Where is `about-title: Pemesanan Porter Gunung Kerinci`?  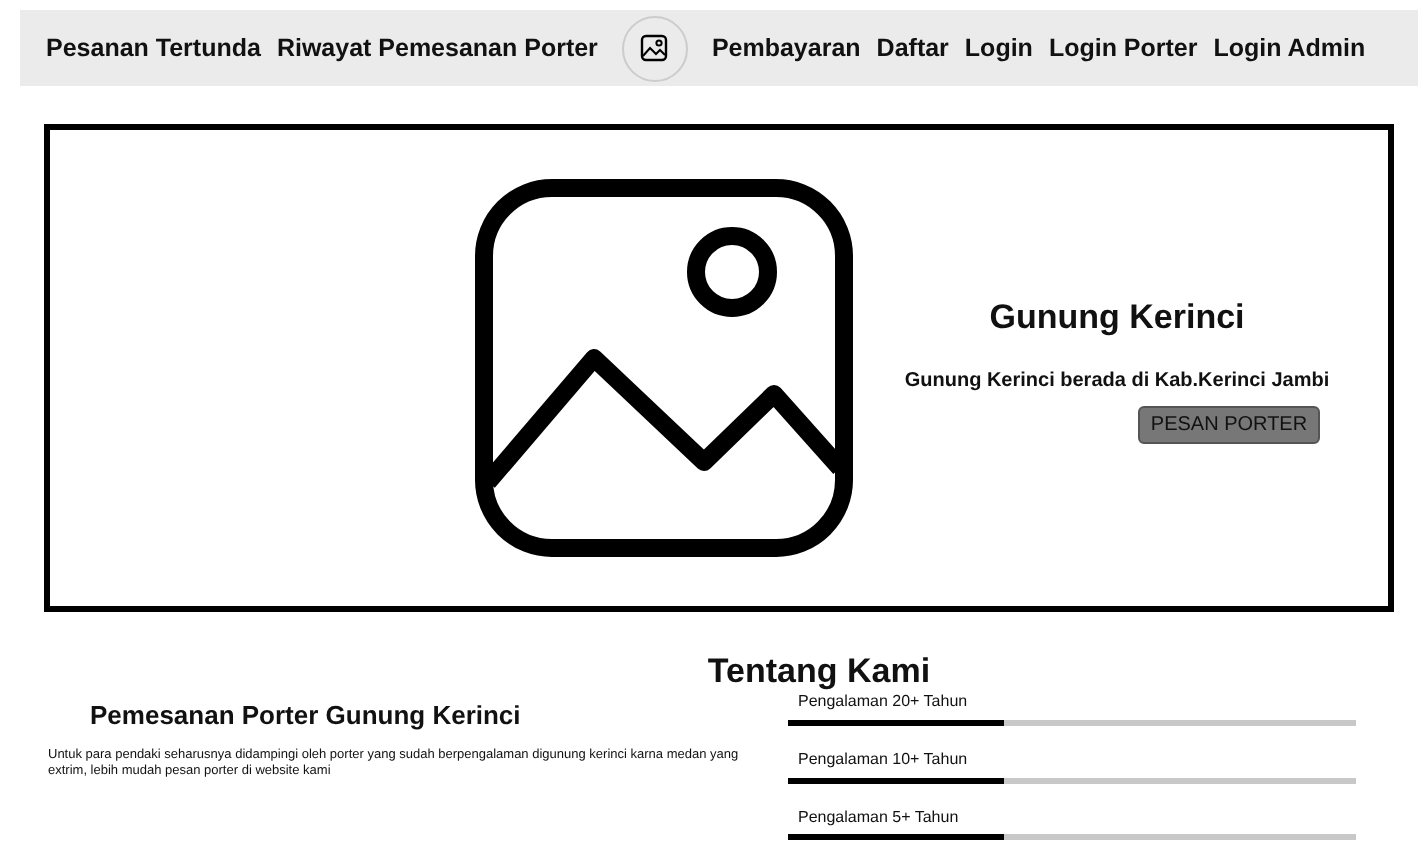 about-title: Pemesanan Porter Gunung Kerinci is located at coordinates (306, 716).